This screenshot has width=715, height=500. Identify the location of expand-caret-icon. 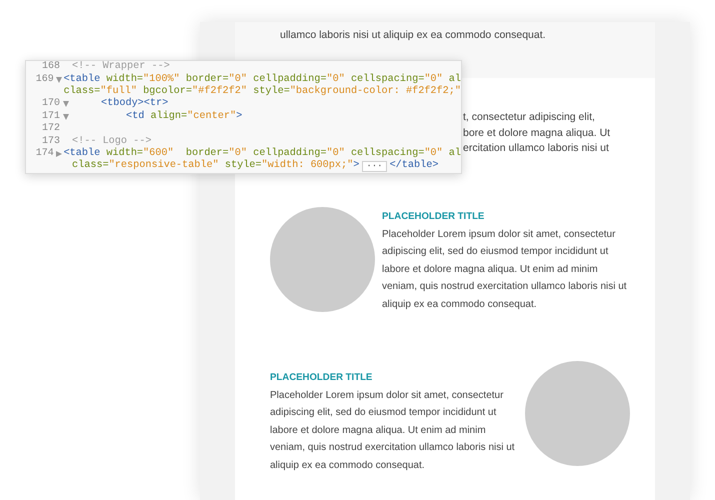
(59, 153).